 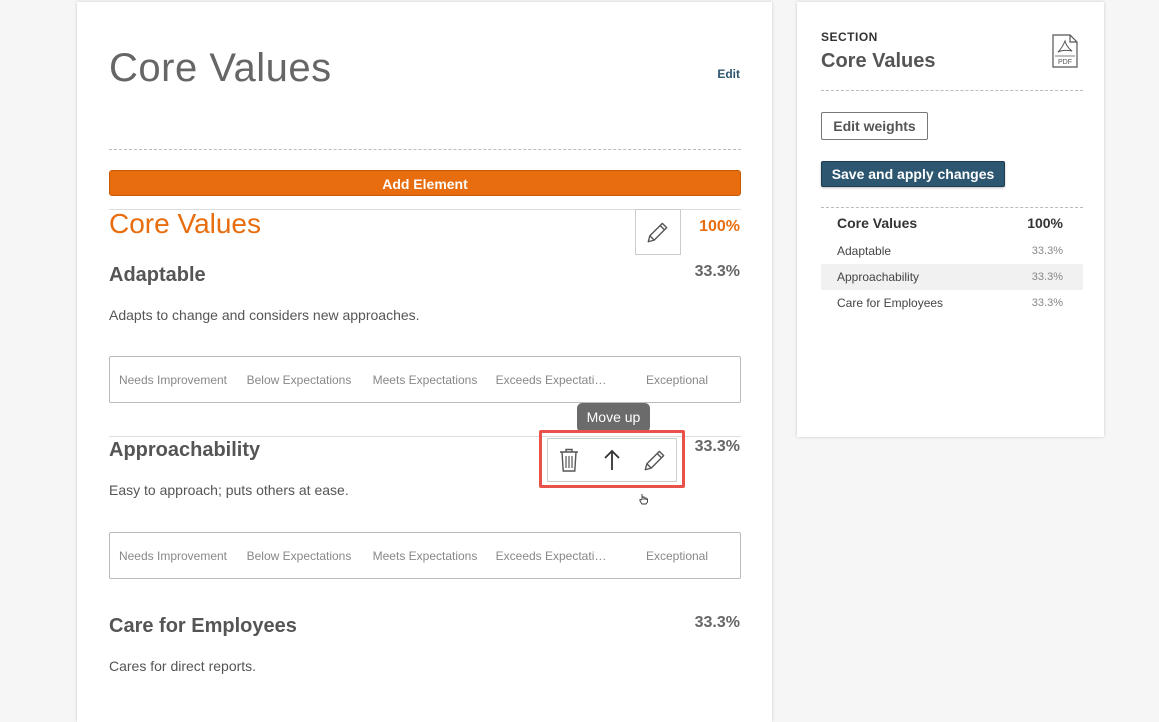 What do you see at coordinates (185, 450) in the screenshot?
I see `element-title: Approachability` at bounding box center [185, 450].